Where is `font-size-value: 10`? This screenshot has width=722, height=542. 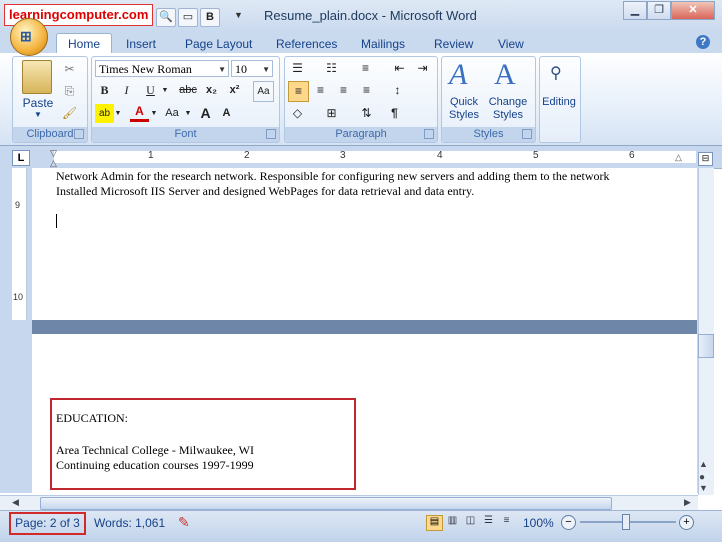
font-size-value: 10 is located at coordinates (241, 69).